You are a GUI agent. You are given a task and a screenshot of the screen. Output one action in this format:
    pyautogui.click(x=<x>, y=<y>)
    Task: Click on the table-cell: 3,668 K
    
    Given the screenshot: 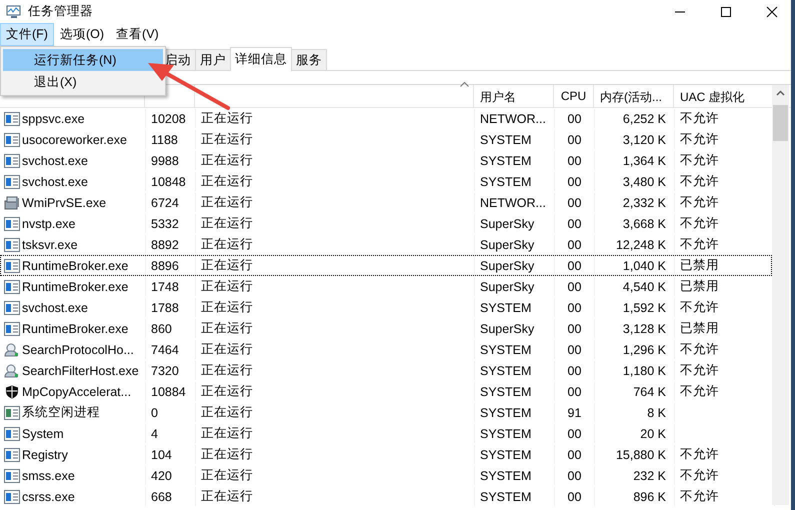 What is the action you would take?
    pyautogui.click(x=635, y=223)
    